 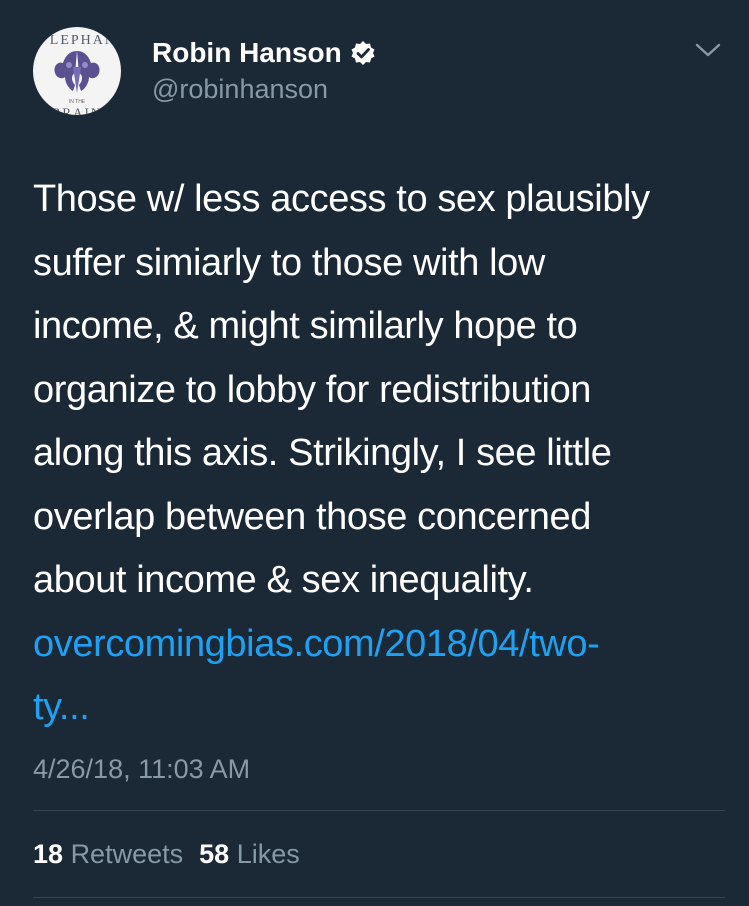 I want to click on elephant-brain-art, so click(x=77, y=72).